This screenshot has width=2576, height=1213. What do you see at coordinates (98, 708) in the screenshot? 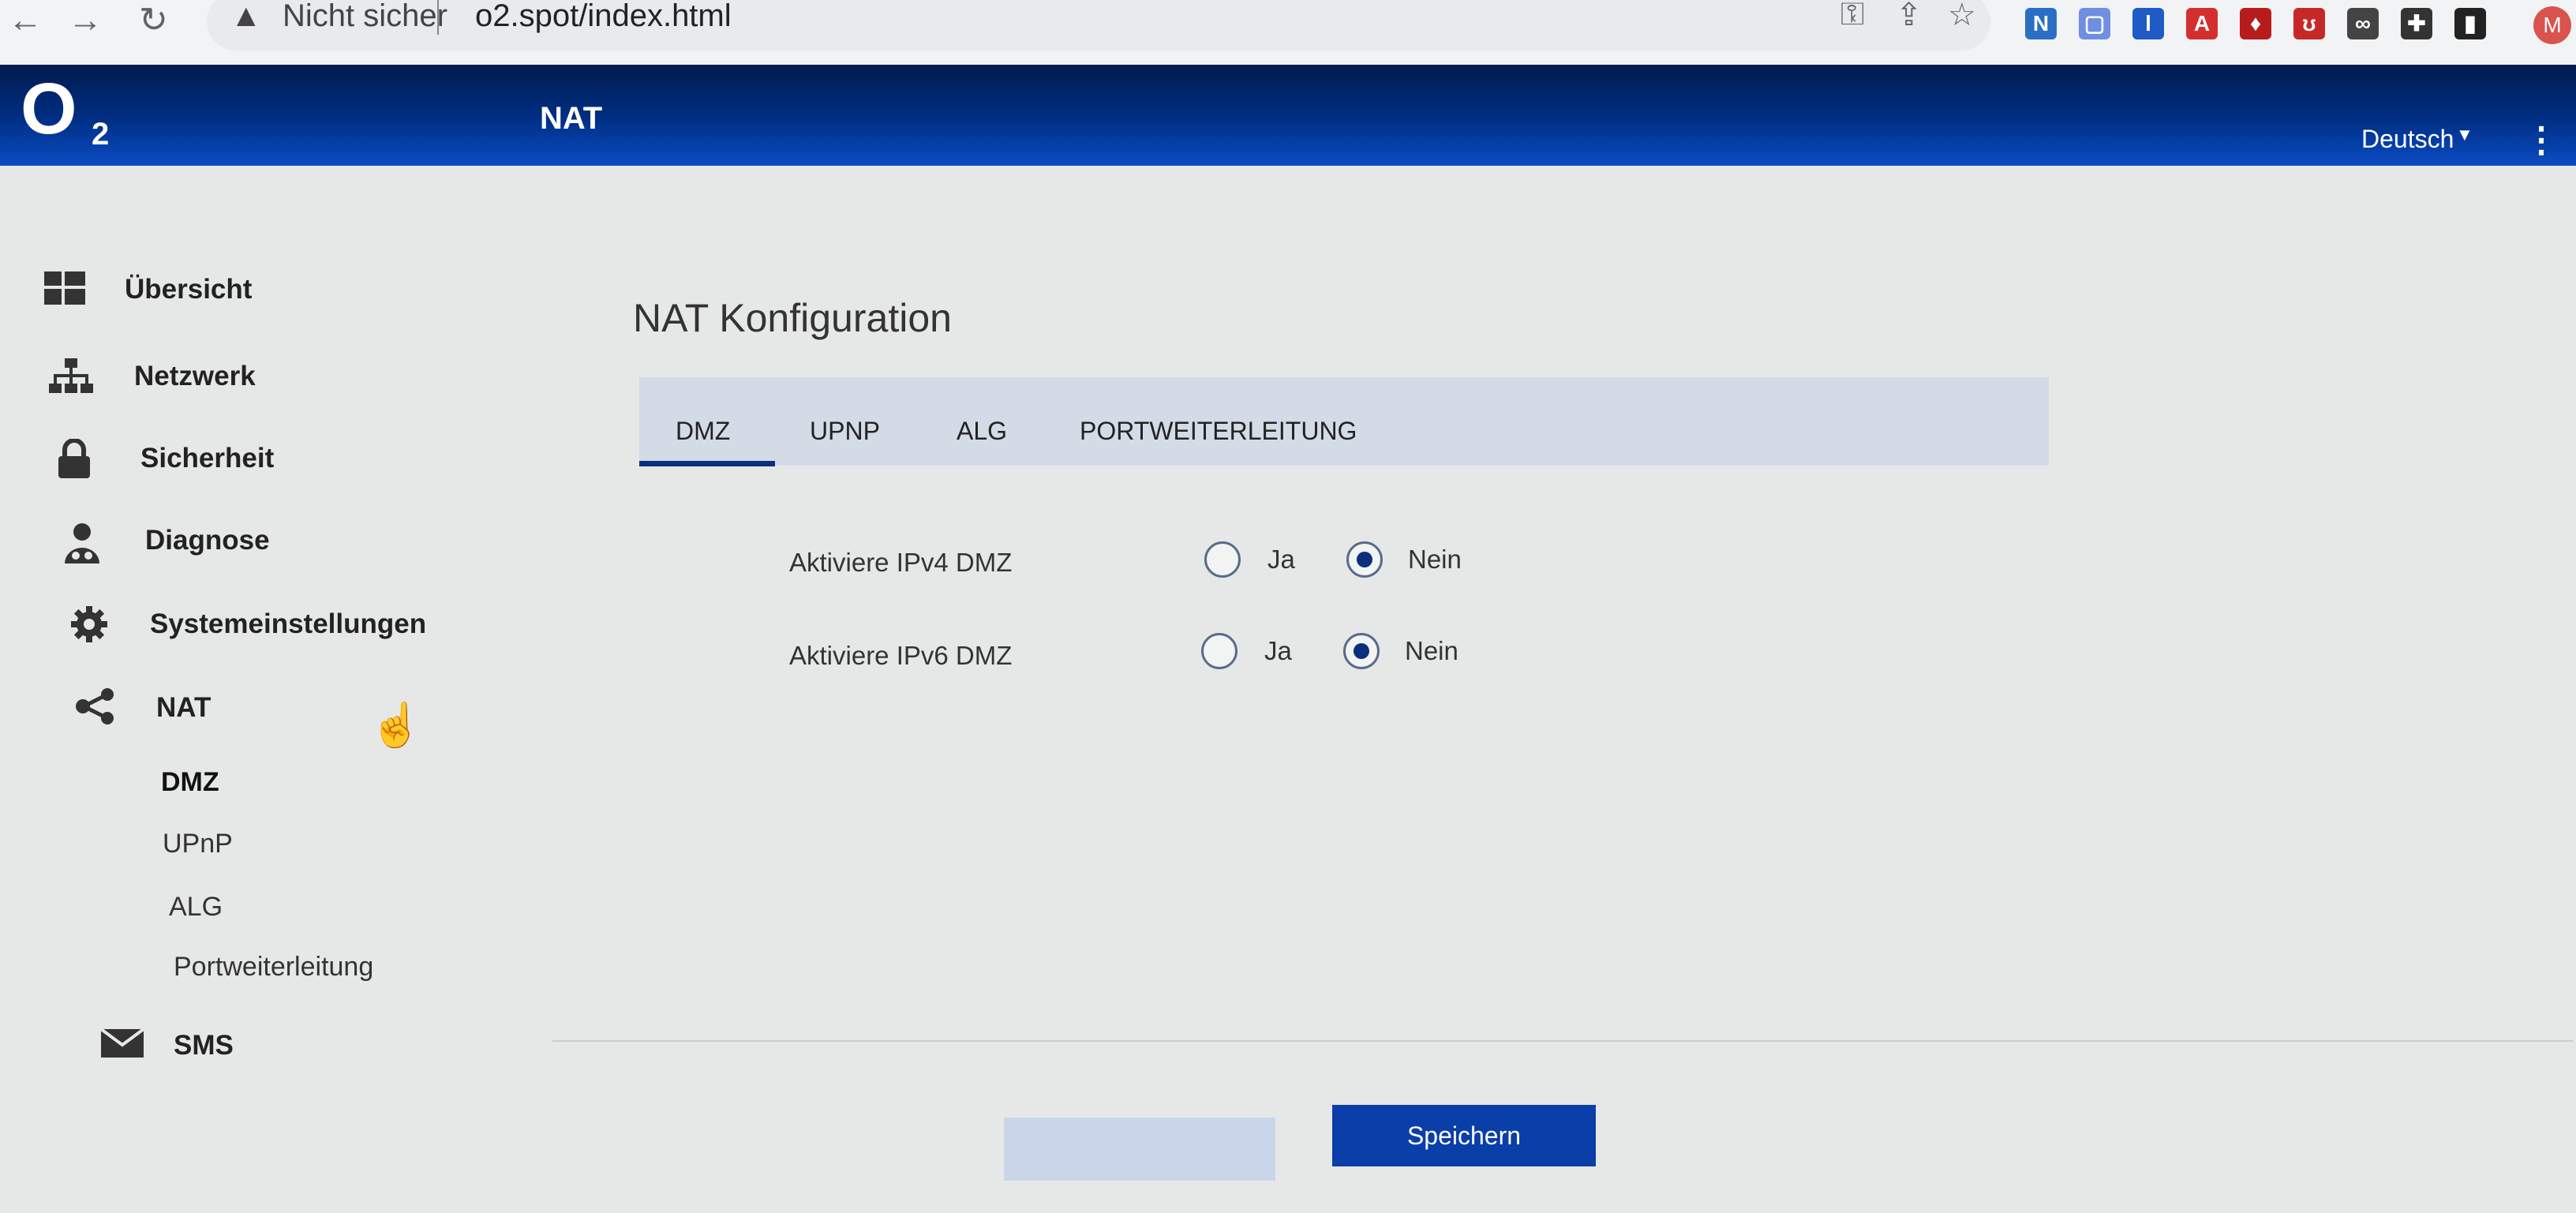
I see `share-icon` at bounding box center [98, 708].